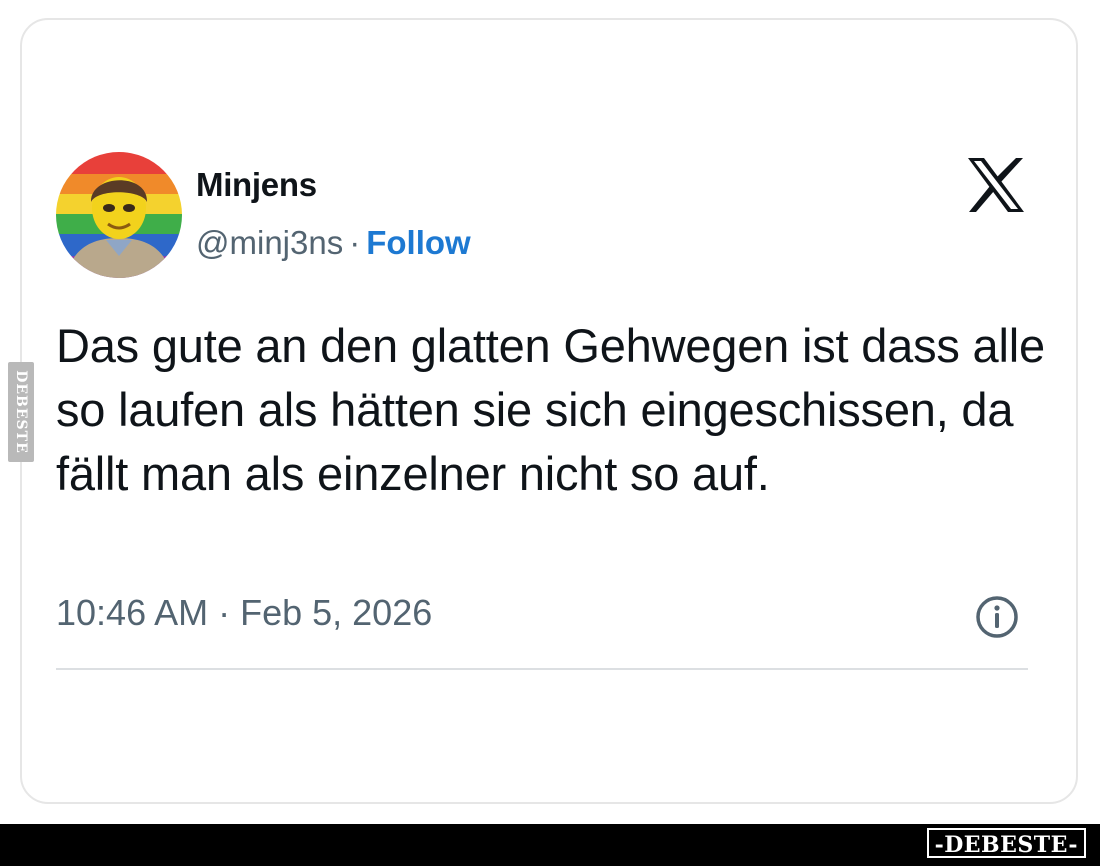  What do you see at coordinates (418, 242) in the screenshot?
I see `follow-button: Follow` at bounding box center [418, 242].